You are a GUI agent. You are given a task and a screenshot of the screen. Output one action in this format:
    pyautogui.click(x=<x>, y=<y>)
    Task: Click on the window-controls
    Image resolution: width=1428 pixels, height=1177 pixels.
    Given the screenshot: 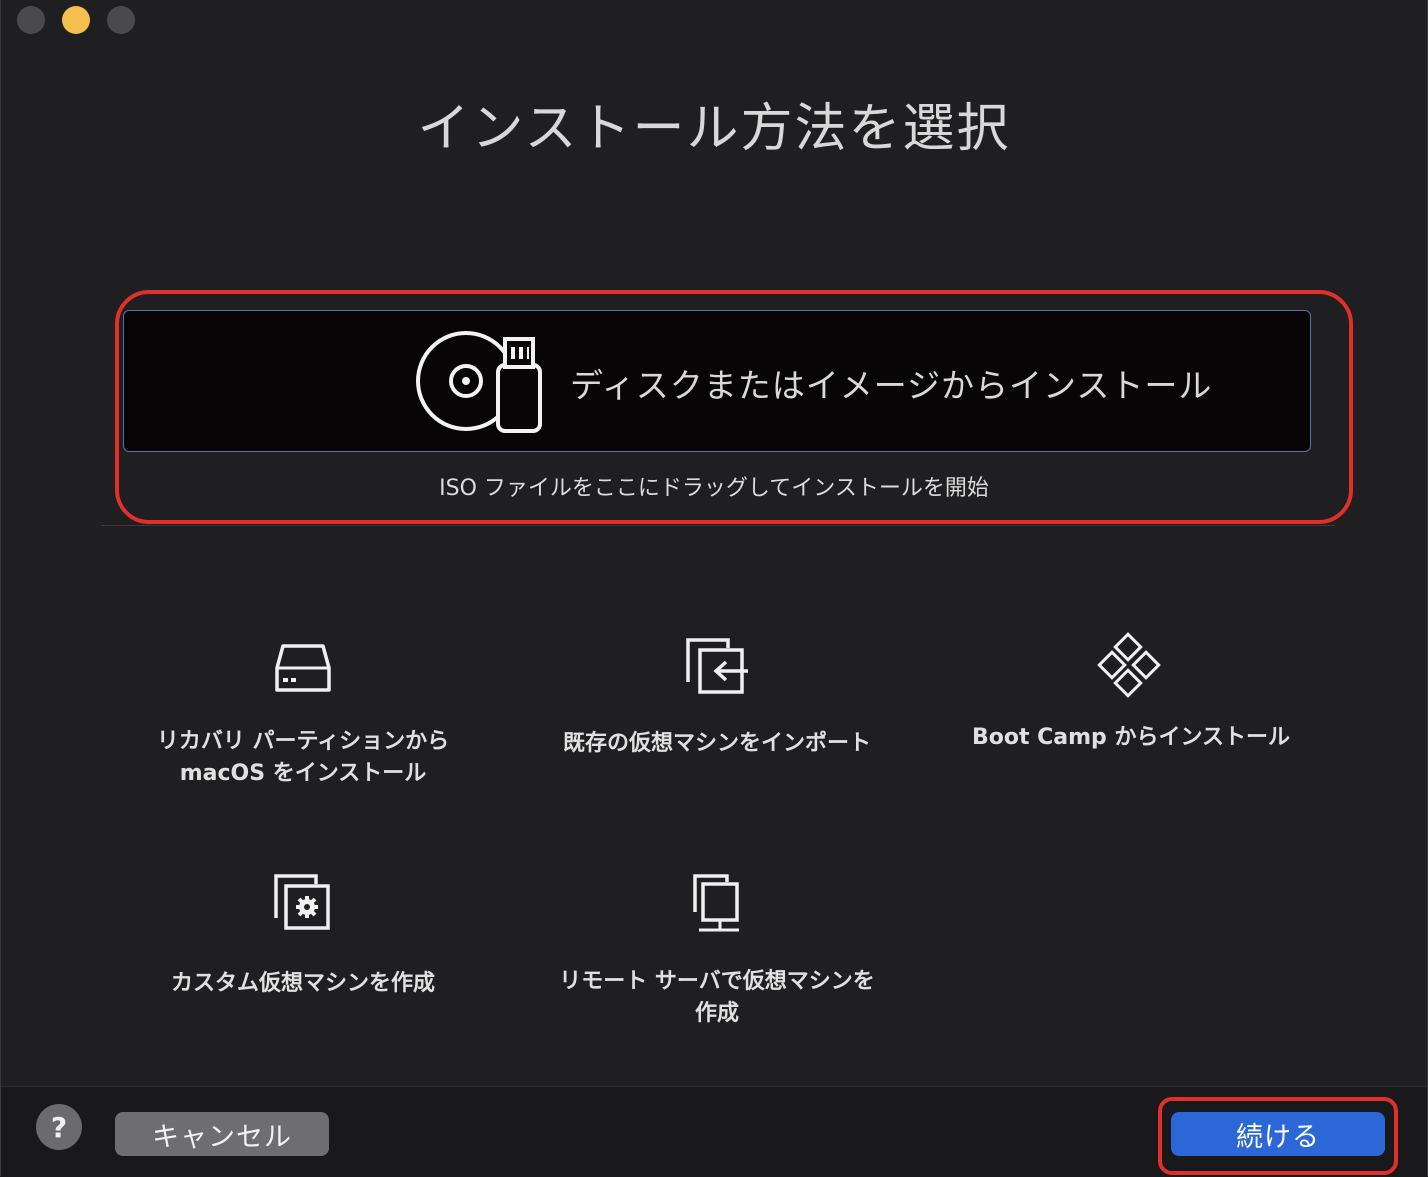 What is the action you would take?
    pyautogui.click(x=76, y=20)
    